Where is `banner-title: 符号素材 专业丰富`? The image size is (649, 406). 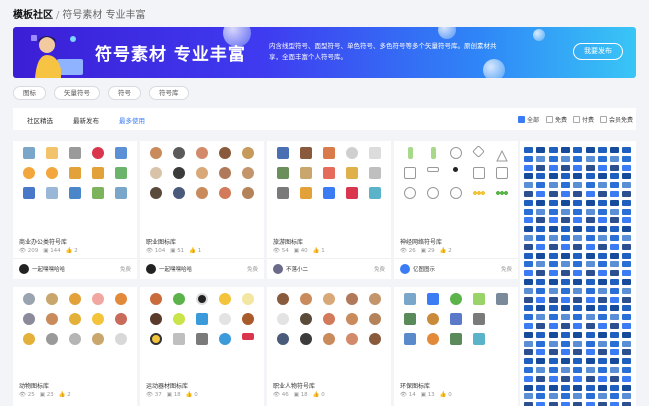
banner-title: 符号素材 专业丰富 is located at coordinates (170, 55).